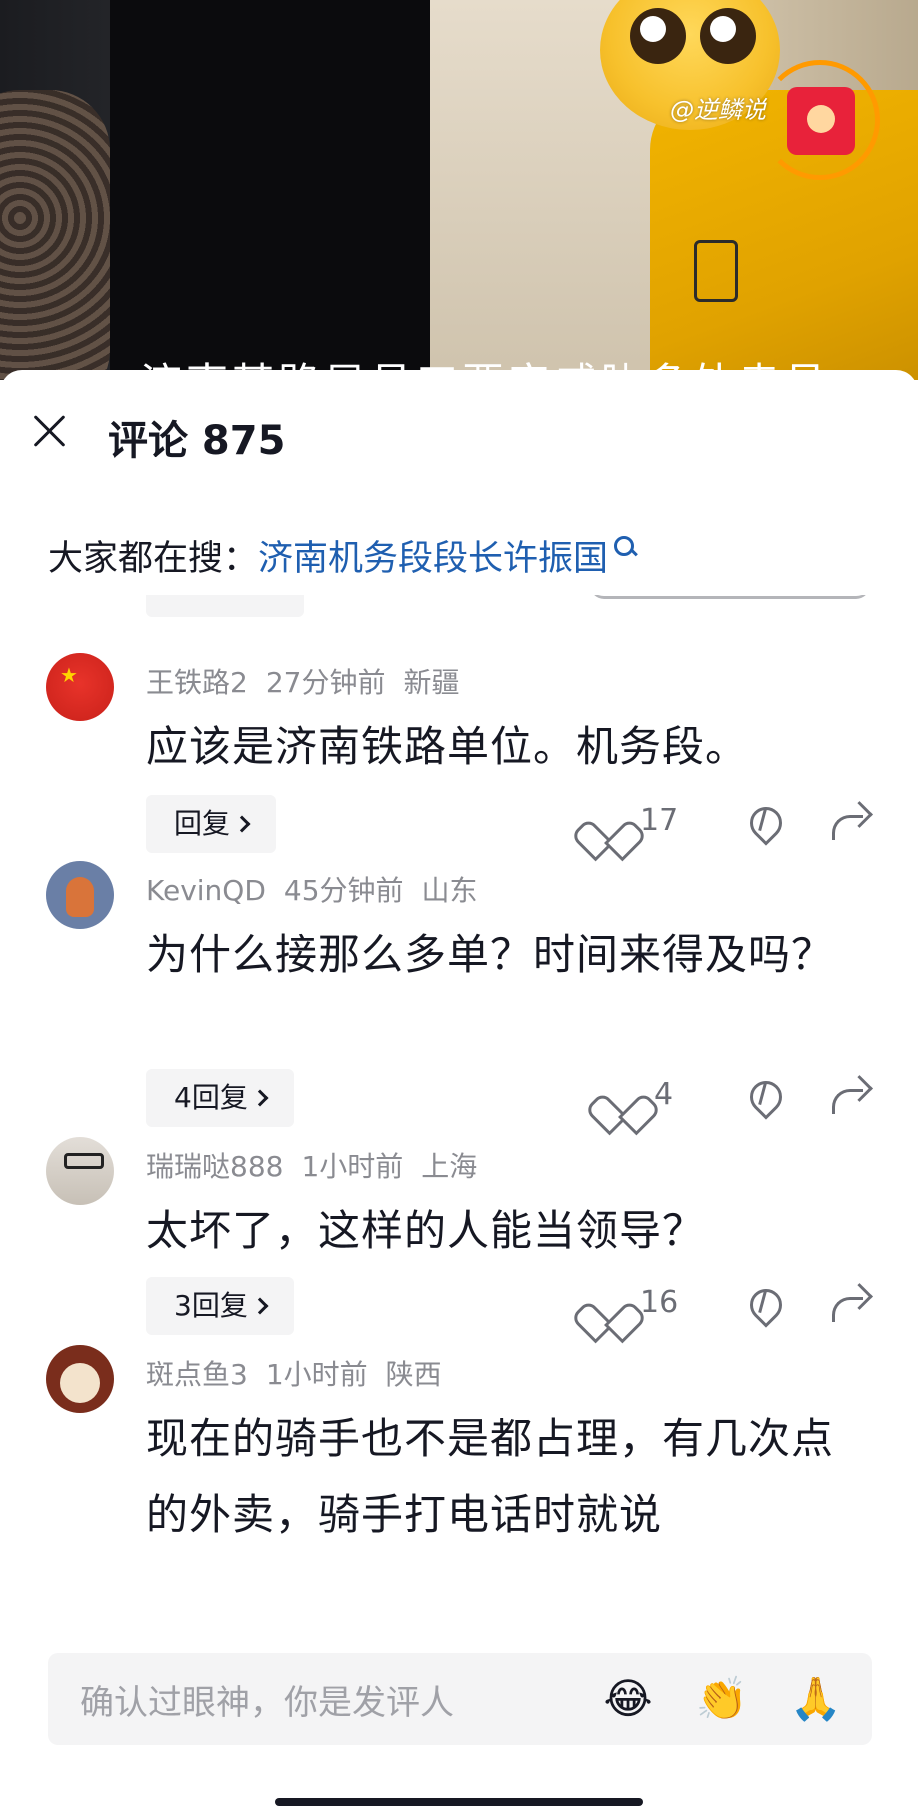  I want to click on laughing-emoji-button: 😂, so click(628, 1699).